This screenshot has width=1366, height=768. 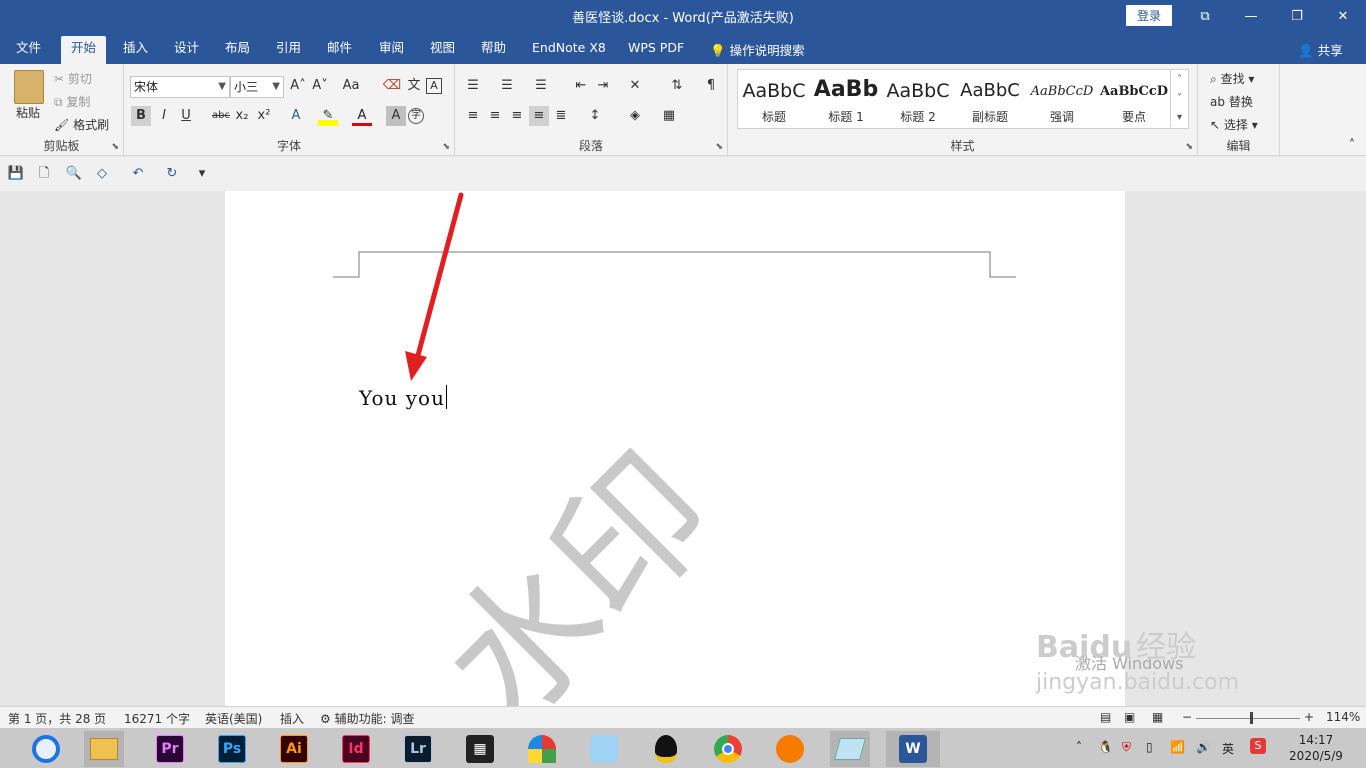 What do you see at coordinates (28, 112) in the screenshot?
I see `paste-button: 粘贴` at bounding box center [28, 112].